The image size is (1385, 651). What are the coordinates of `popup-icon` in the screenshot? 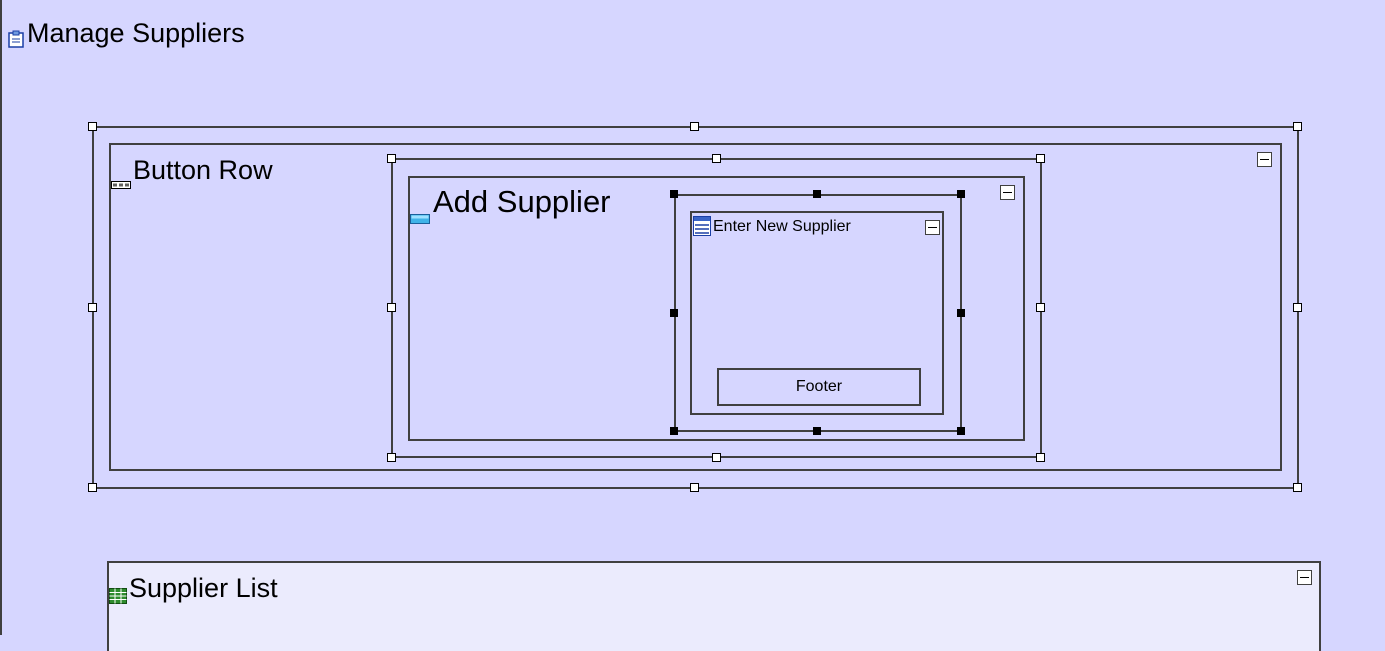 It's located at (420, 210).